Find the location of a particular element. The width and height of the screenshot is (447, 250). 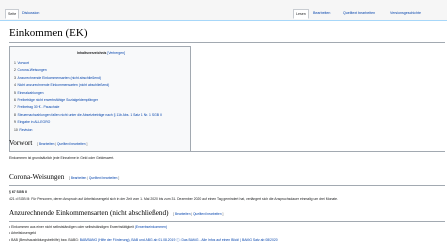

toc-item: 9 Eingabe in ALLEGRO is located at coordinates (102, 122).